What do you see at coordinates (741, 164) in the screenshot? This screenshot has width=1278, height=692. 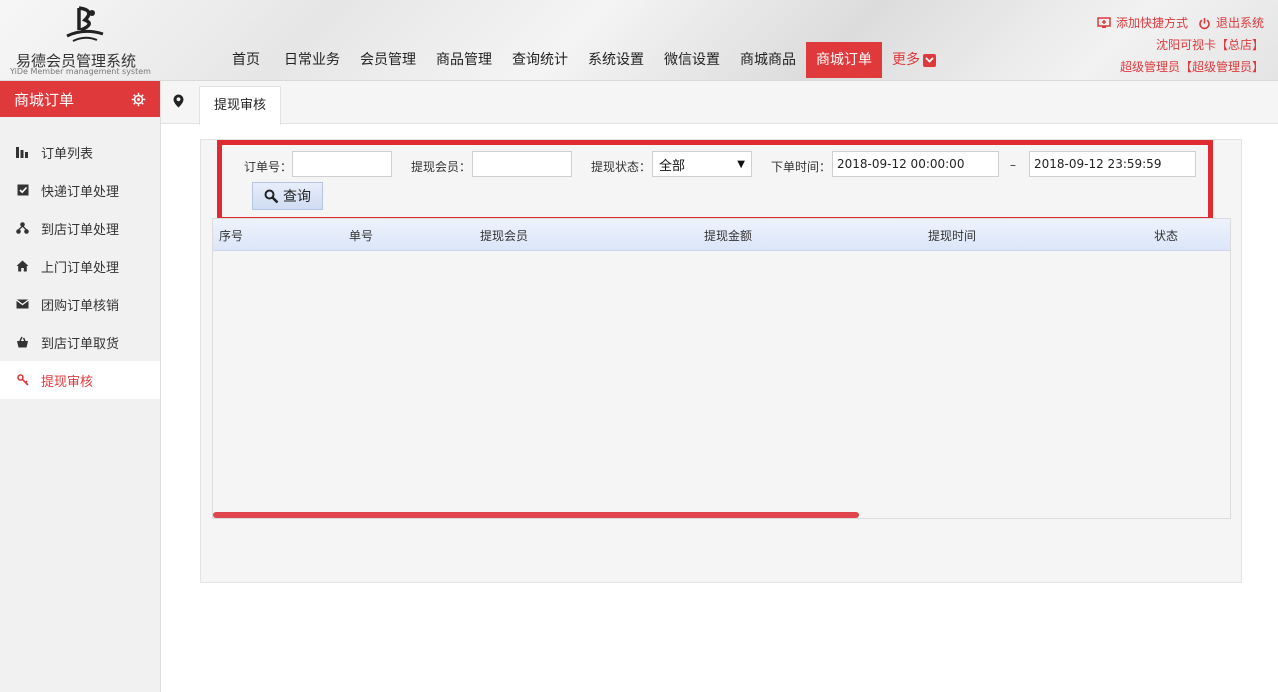 I see `dropdown-arrow-icon: ▼` at bounding box center [741, 164].